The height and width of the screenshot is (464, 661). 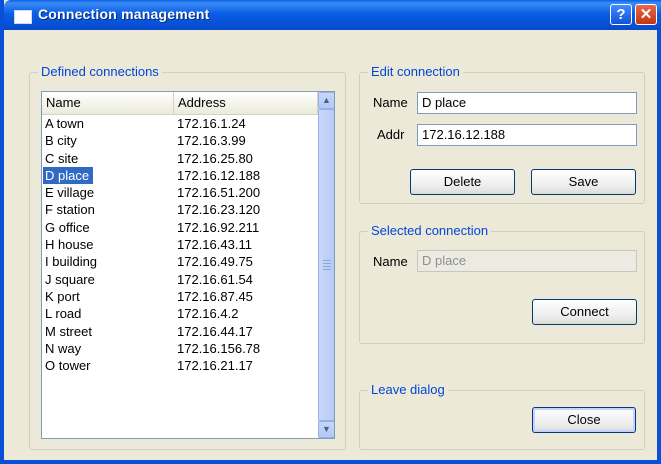 I want to click on help-button: ?, so click(x=621, y=14).